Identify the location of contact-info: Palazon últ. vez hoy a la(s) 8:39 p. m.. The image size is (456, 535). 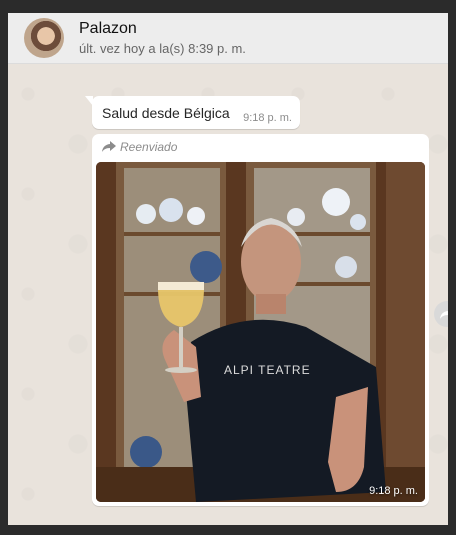
(162, 38).